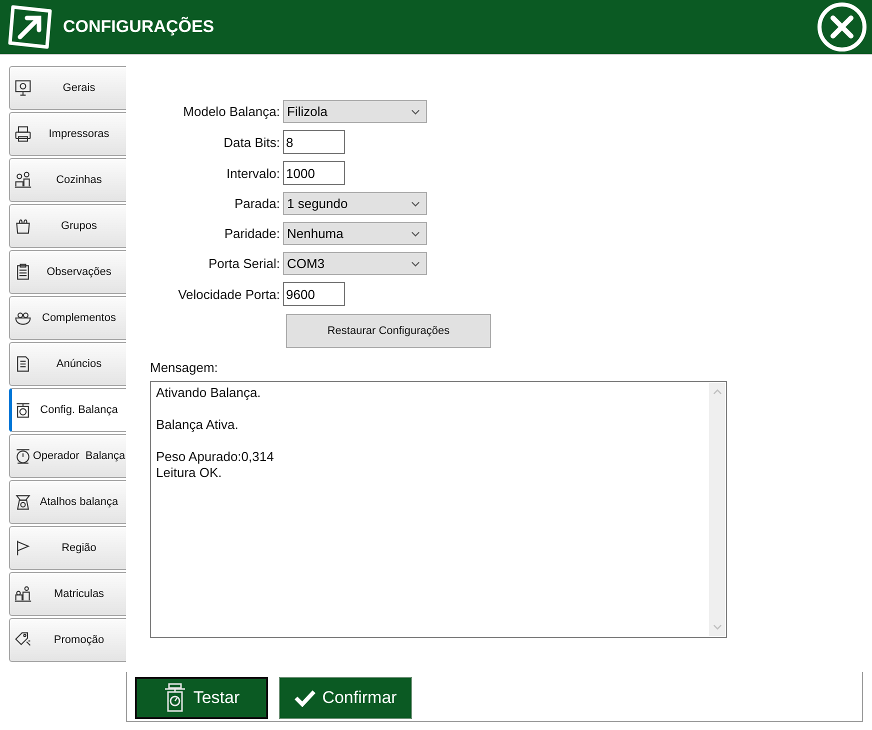 The width and height of the screenshot is (872, 730). What do you see at coordinates (842, 27) in the screenshot?
I see `close-icon` at bounding box center [842, 27].